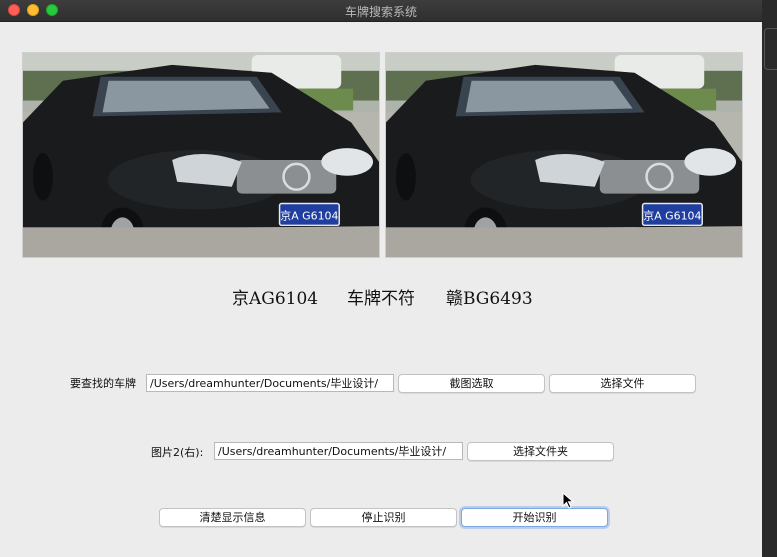 This screenshot has width=777, height=557. I want to click on clear-info-button: 清楚显示信息, so click(232, 517).